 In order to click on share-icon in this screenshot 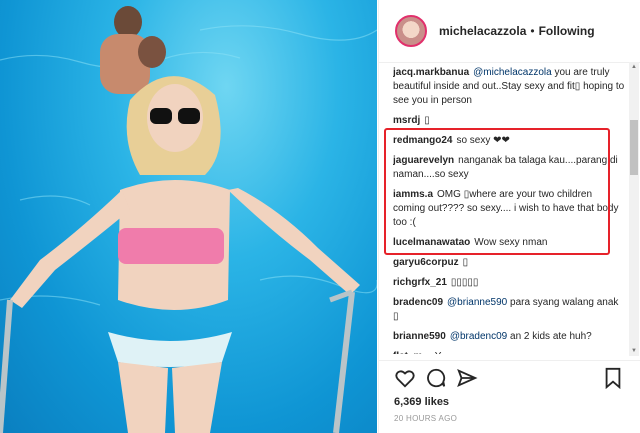, I will do `click(467, 378)`.